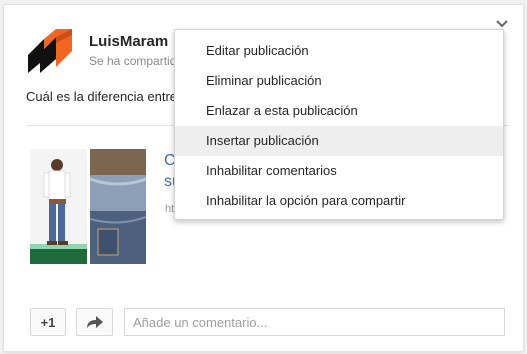  Describe the element at coordinates (314, 322) in the screenshot. I see `comment-input` at that location.